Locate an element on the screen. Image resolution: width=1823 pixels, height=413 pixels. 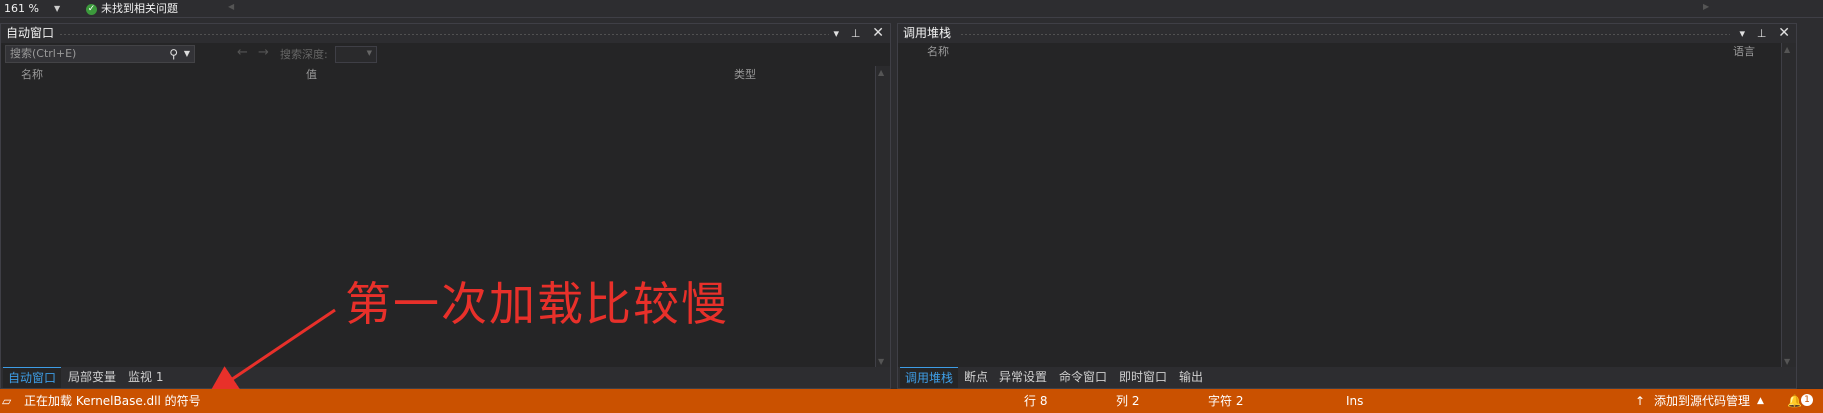
status-line: 行 8 is located at coordinates (1035, 401).